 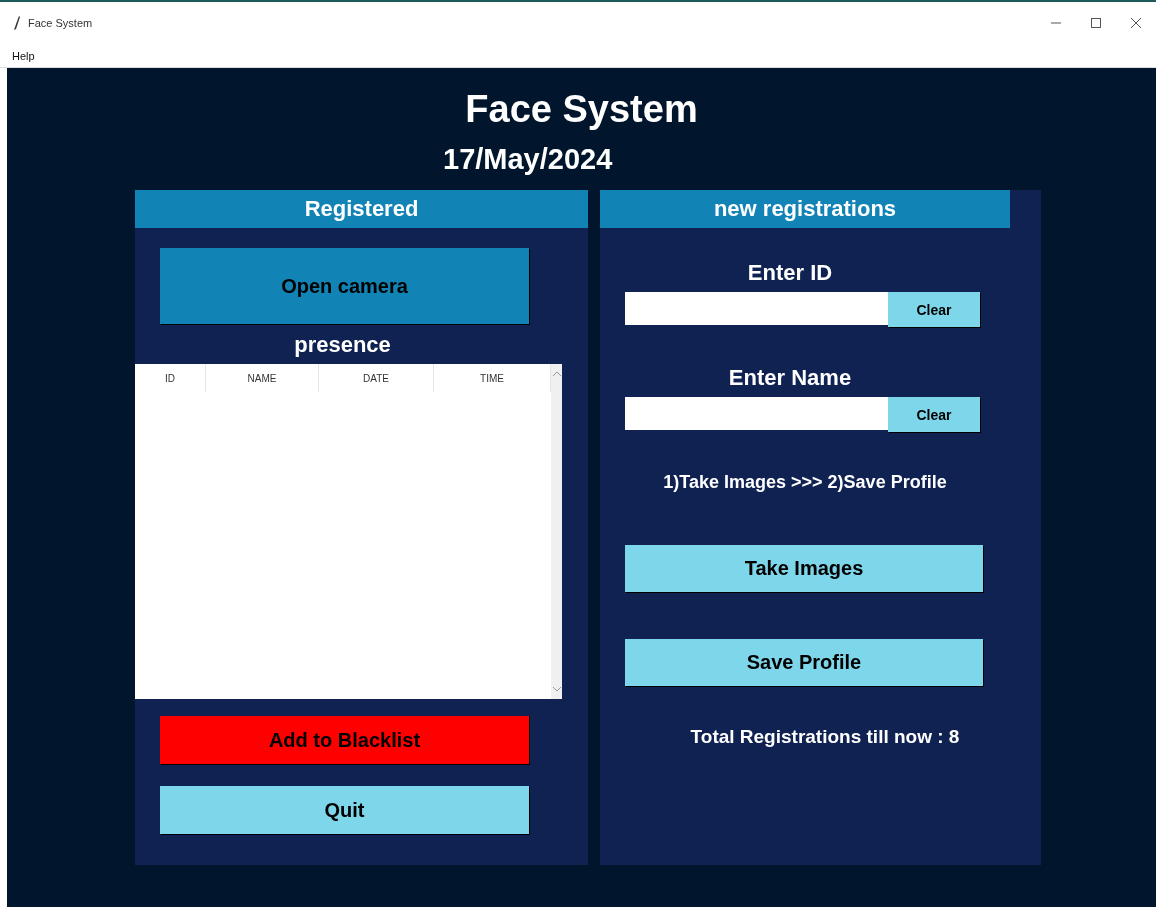 What do you see at coordinates (61, 23) in the screenshot?
I see `window-title: Face System` at bounding box center [61, 23].